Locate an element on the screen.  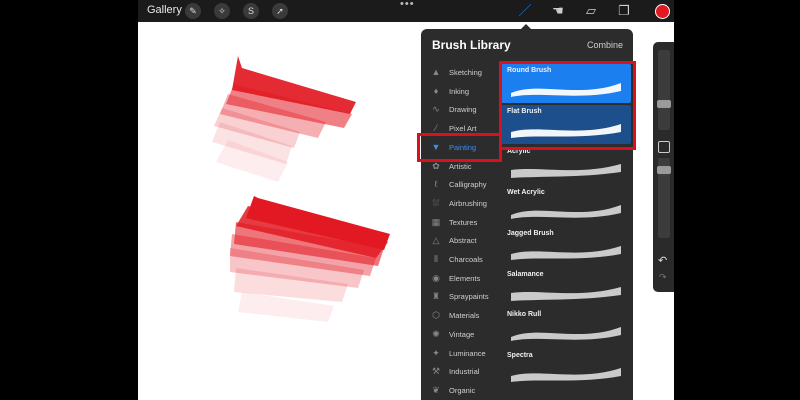
category-item: ✺ Vintage is located at coordinates (461, 335).